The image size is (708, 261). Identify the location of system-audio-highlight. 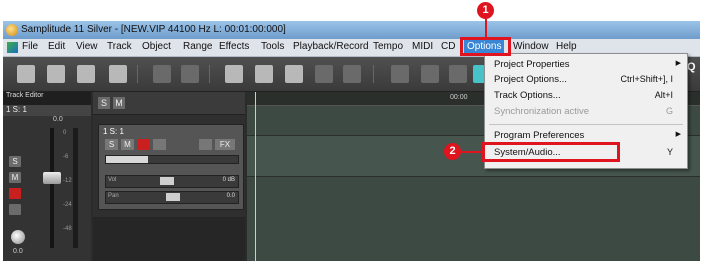
(551, 152).